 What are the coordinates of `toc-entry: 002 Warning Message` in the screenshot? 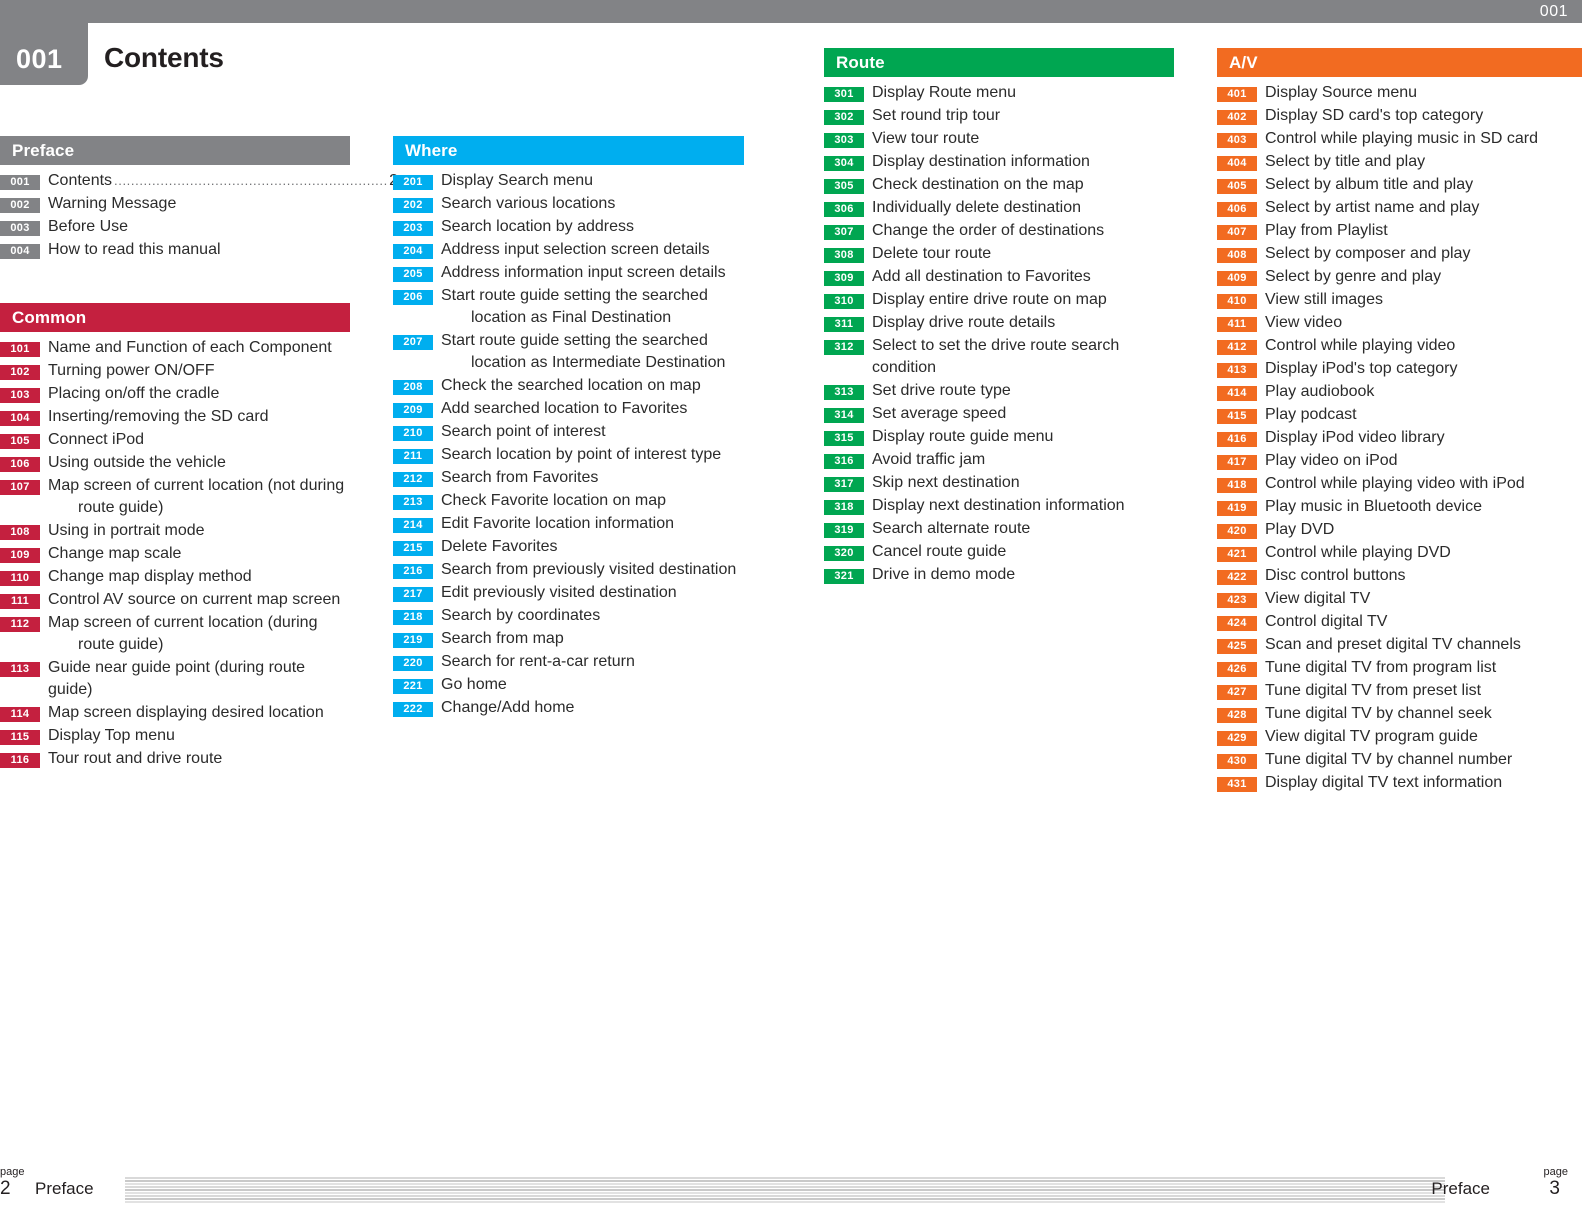 It's located at (175, 204).